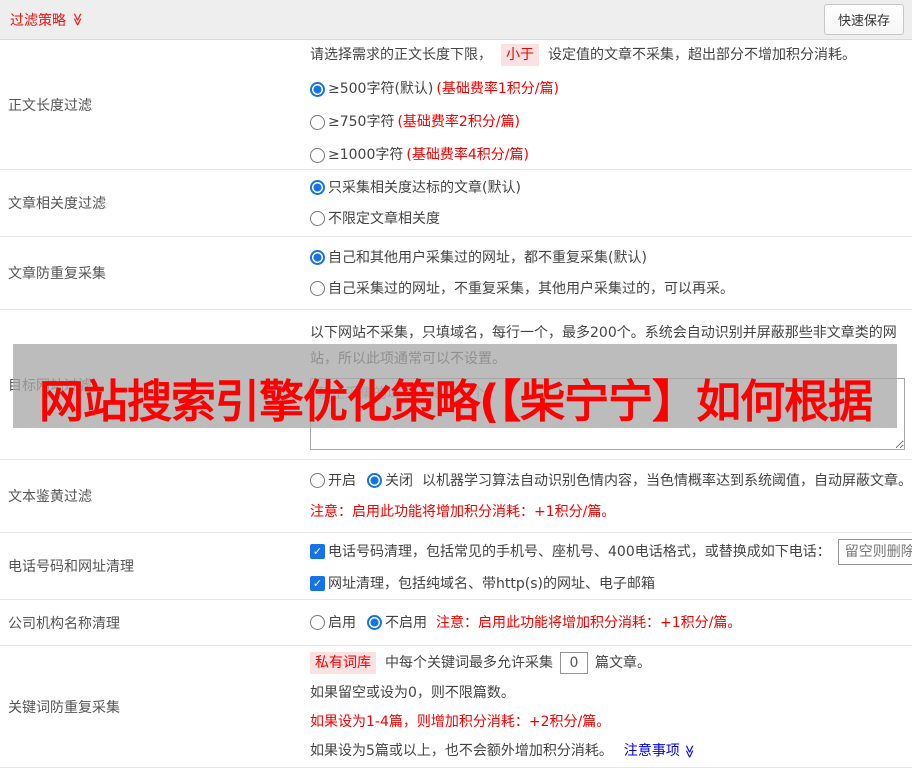  What do you see at coordinates (390, 481) in the screenshot?
I see `radio-option-porn-off: 关闭` at bounding box center [390, 481].